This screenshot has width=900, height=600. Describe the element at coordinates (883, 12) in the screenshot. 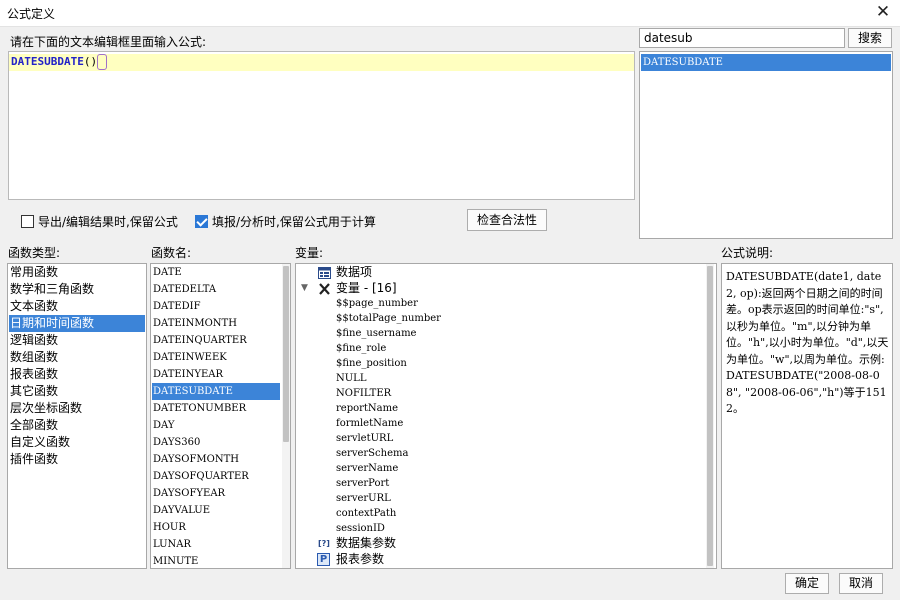

I see `close-icon: ✕` at that location.